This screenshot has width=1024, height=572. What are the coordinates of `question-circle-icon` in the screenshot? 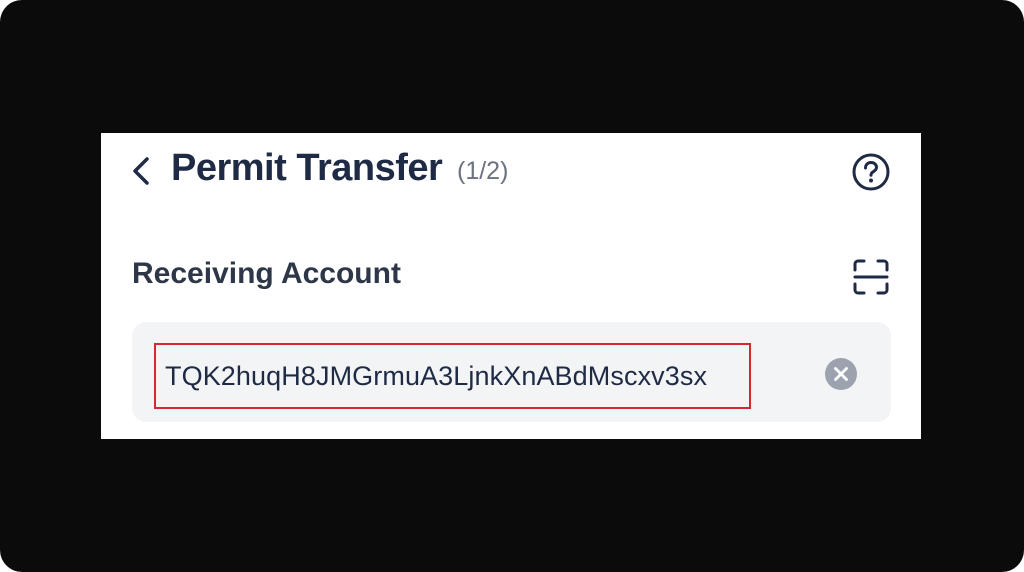 It's located at (871, 172).